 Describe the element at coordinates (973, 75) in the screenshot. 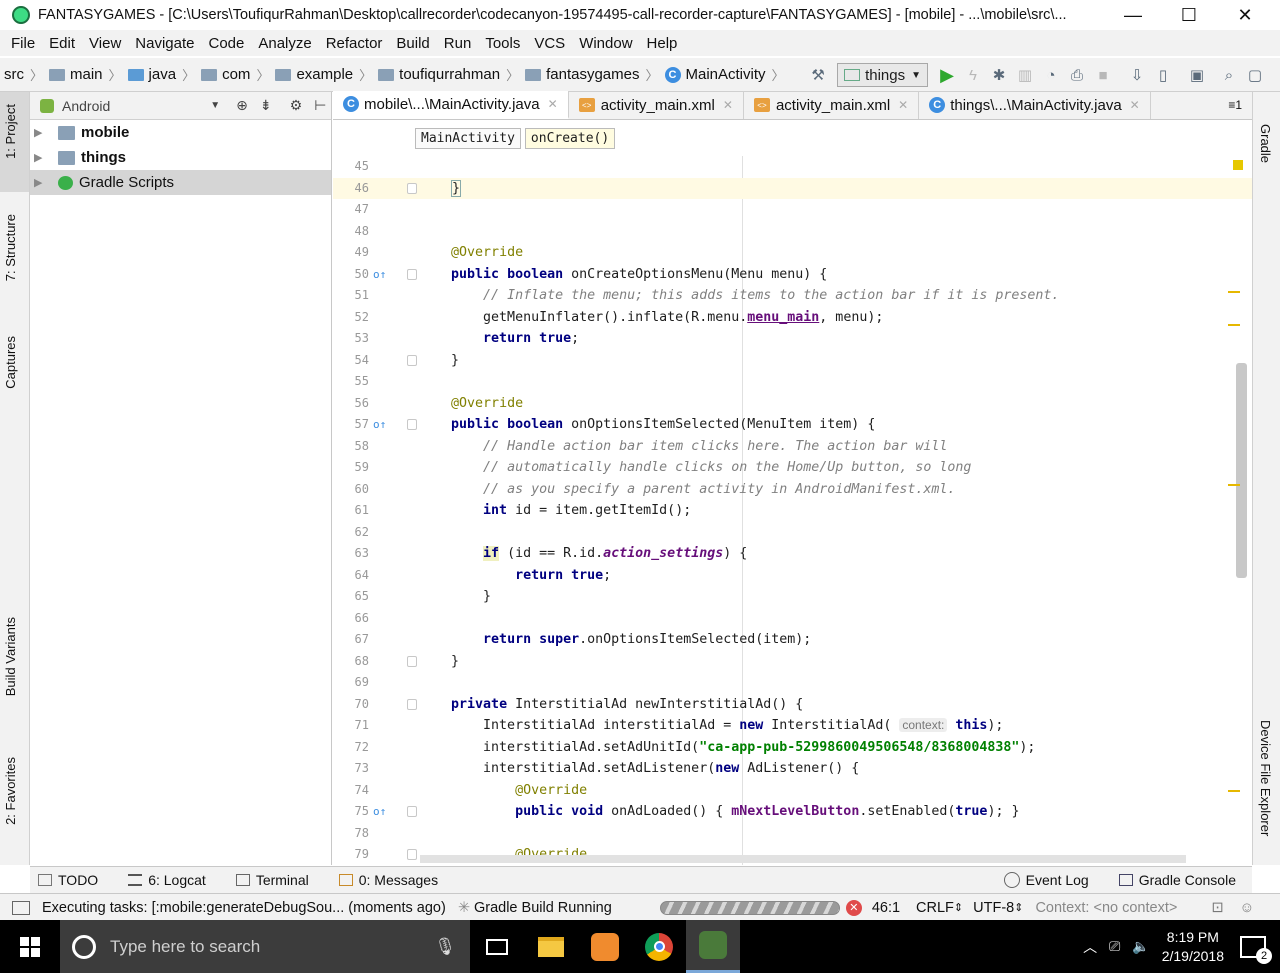

I see `apply-changes-icon: ϟ` at that location.